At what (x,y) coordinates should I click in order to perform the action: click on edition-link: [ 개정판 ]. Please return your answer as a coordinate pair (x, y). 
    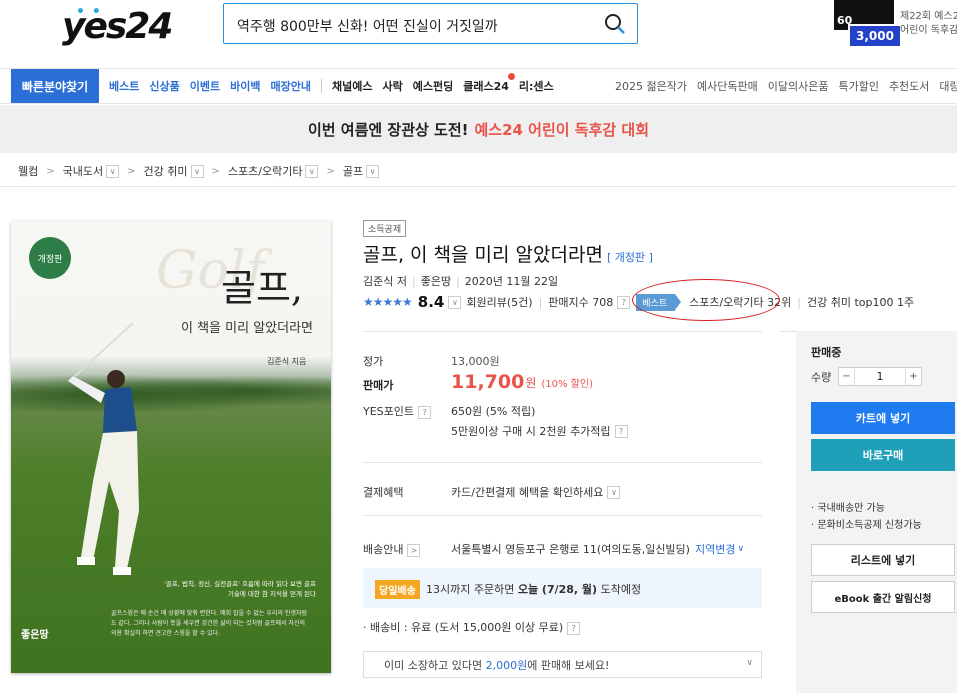
    Looking at the image, I should click on (630, 257).